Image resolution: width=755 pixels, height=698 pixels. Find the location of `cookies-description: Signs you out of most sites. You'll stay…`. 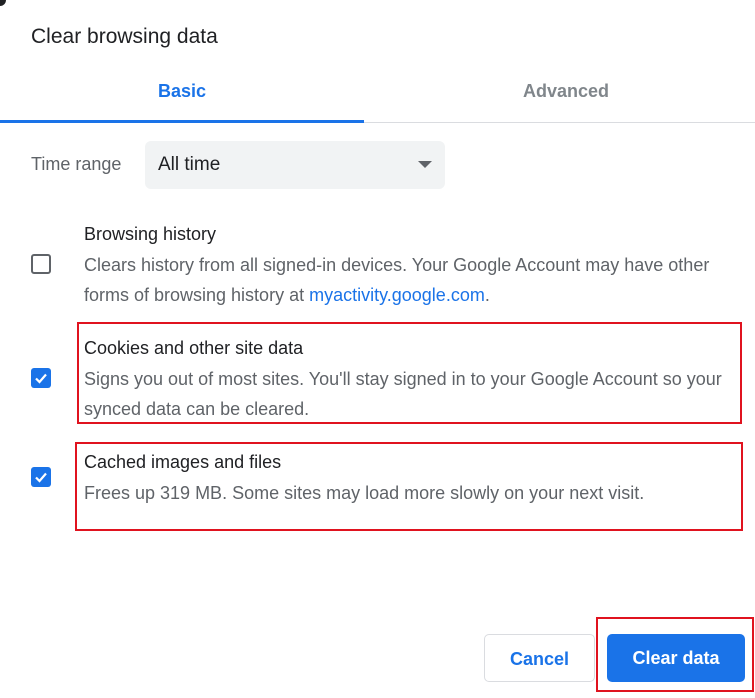

cookies-description: Signs you out of most sites. You'll stay… is located at coordinates (403, 394).